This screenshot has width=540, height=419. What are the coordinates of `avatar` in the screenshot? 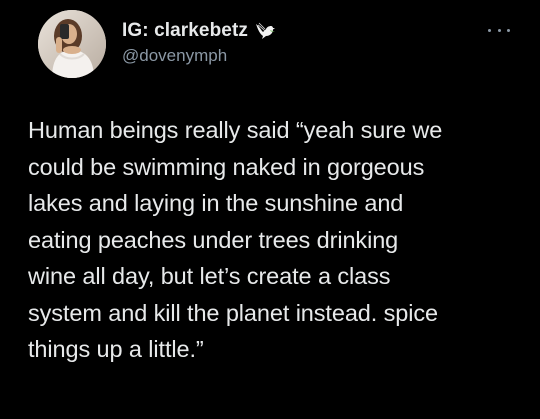 It's located at (72, 44).